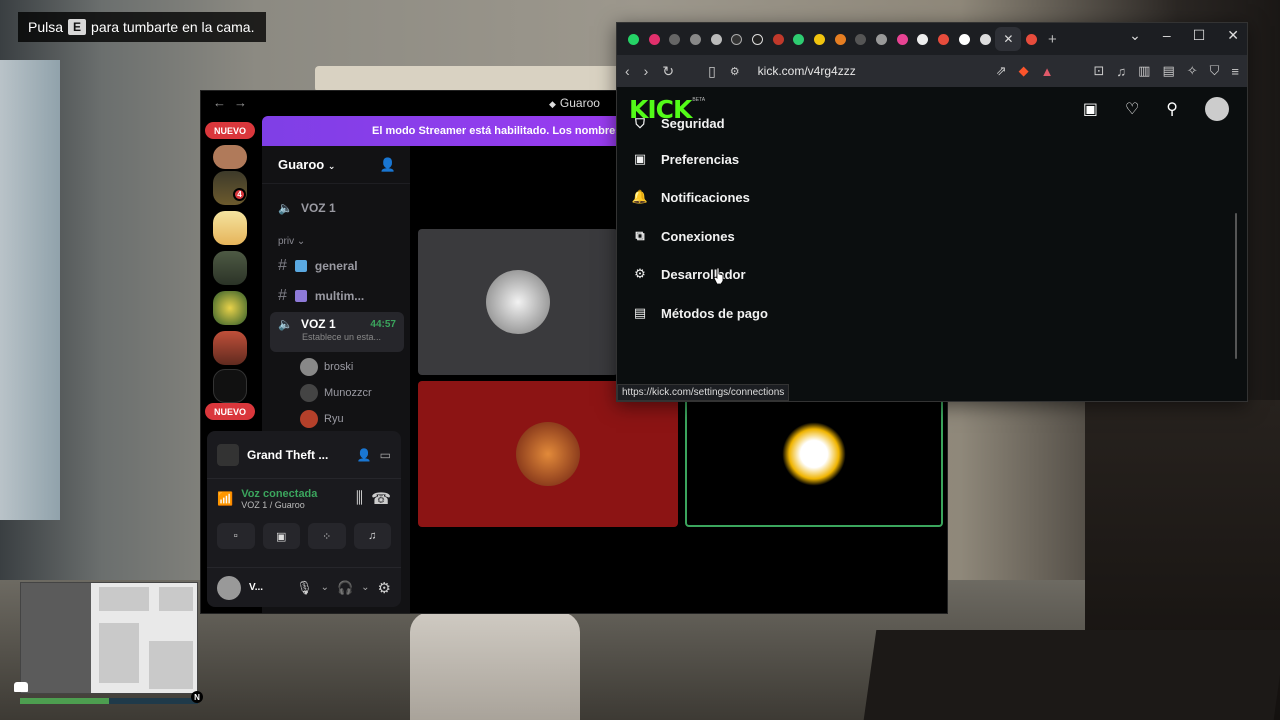 The width and height of the screenshot is (1280, 720). Describe the element at coordinates (678, 124) in the screenshot. I see `menu-item-security: ⛉ Seguridad` at that location.